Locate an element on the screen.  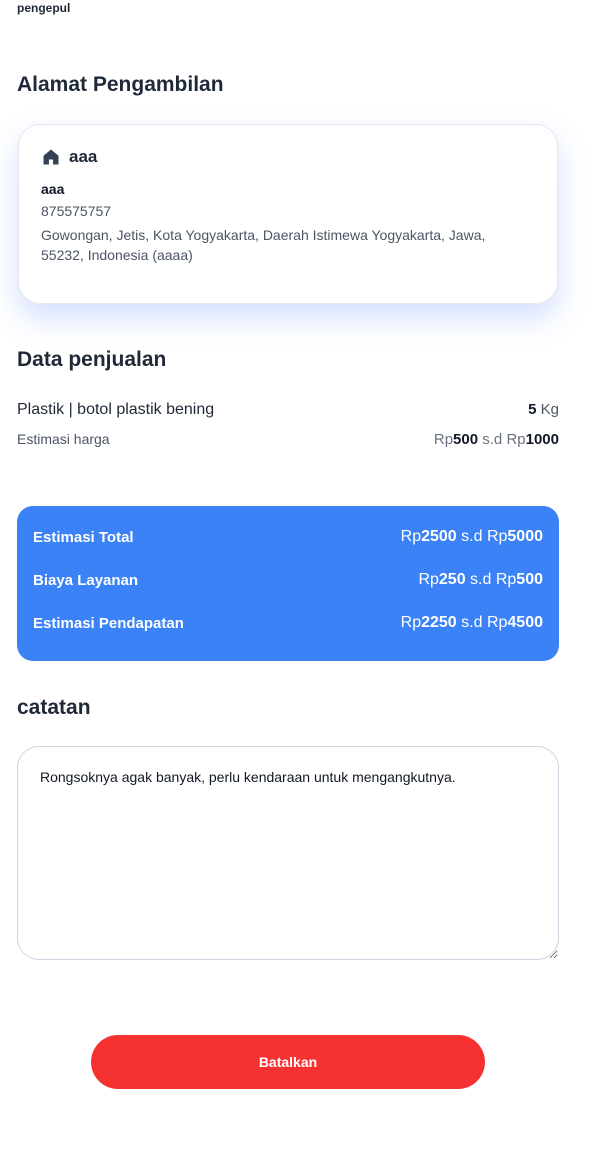
summary-label: Estimasi Pendapatan is located at coordinates (108, 623).